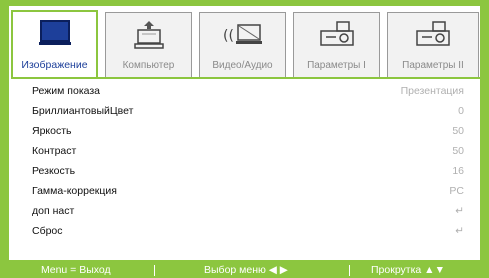  What do you see at coordinates (54, 171) in the screenshot?
I see `row-label: Резкость` at bounding box center [54, 171].